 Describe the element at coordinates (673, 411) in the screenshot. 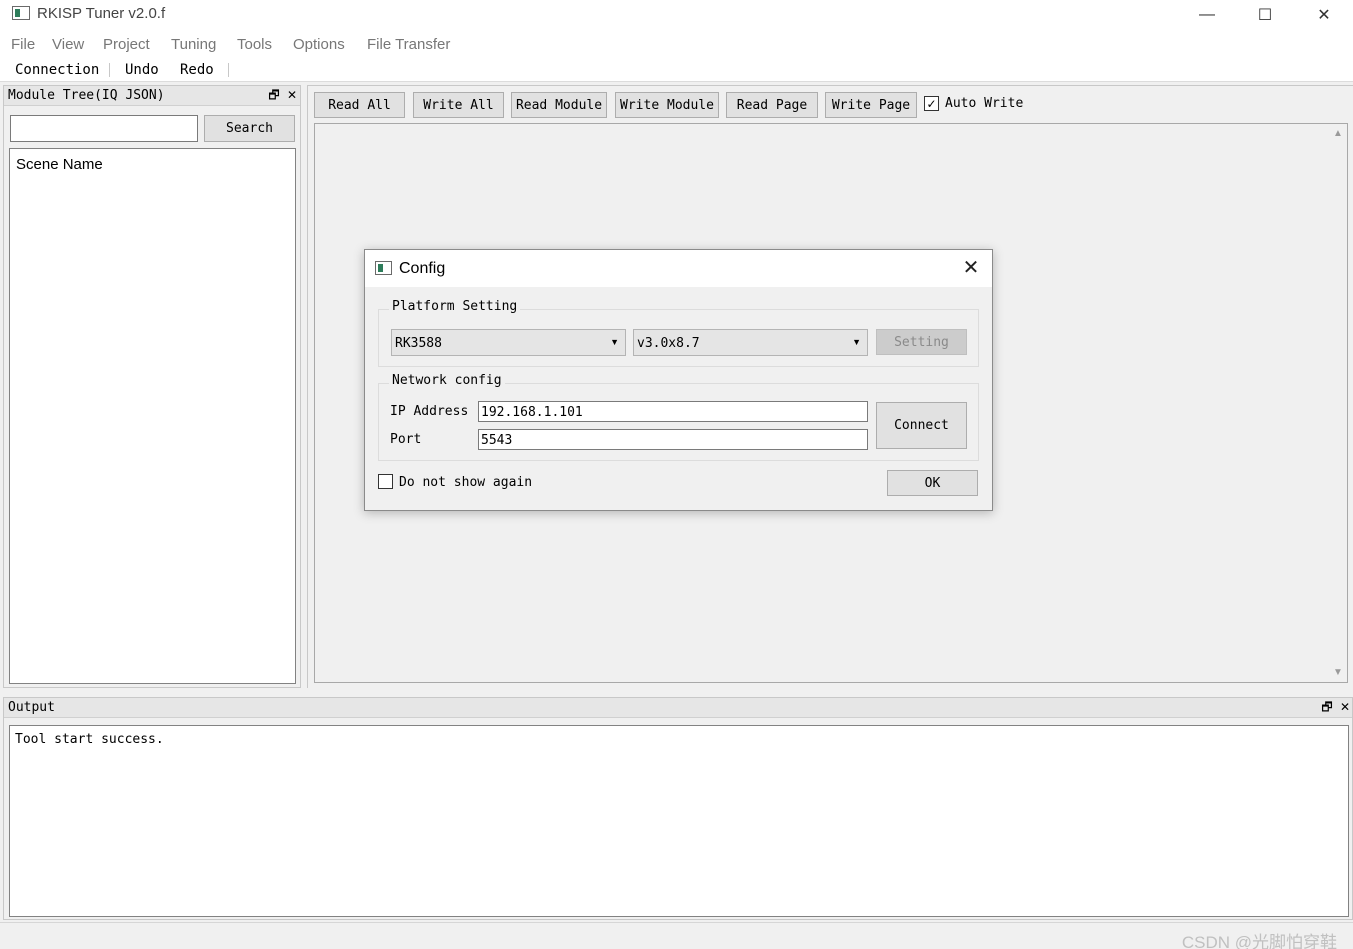

I see `ip-address-field: 192.168.1.101` at that location.